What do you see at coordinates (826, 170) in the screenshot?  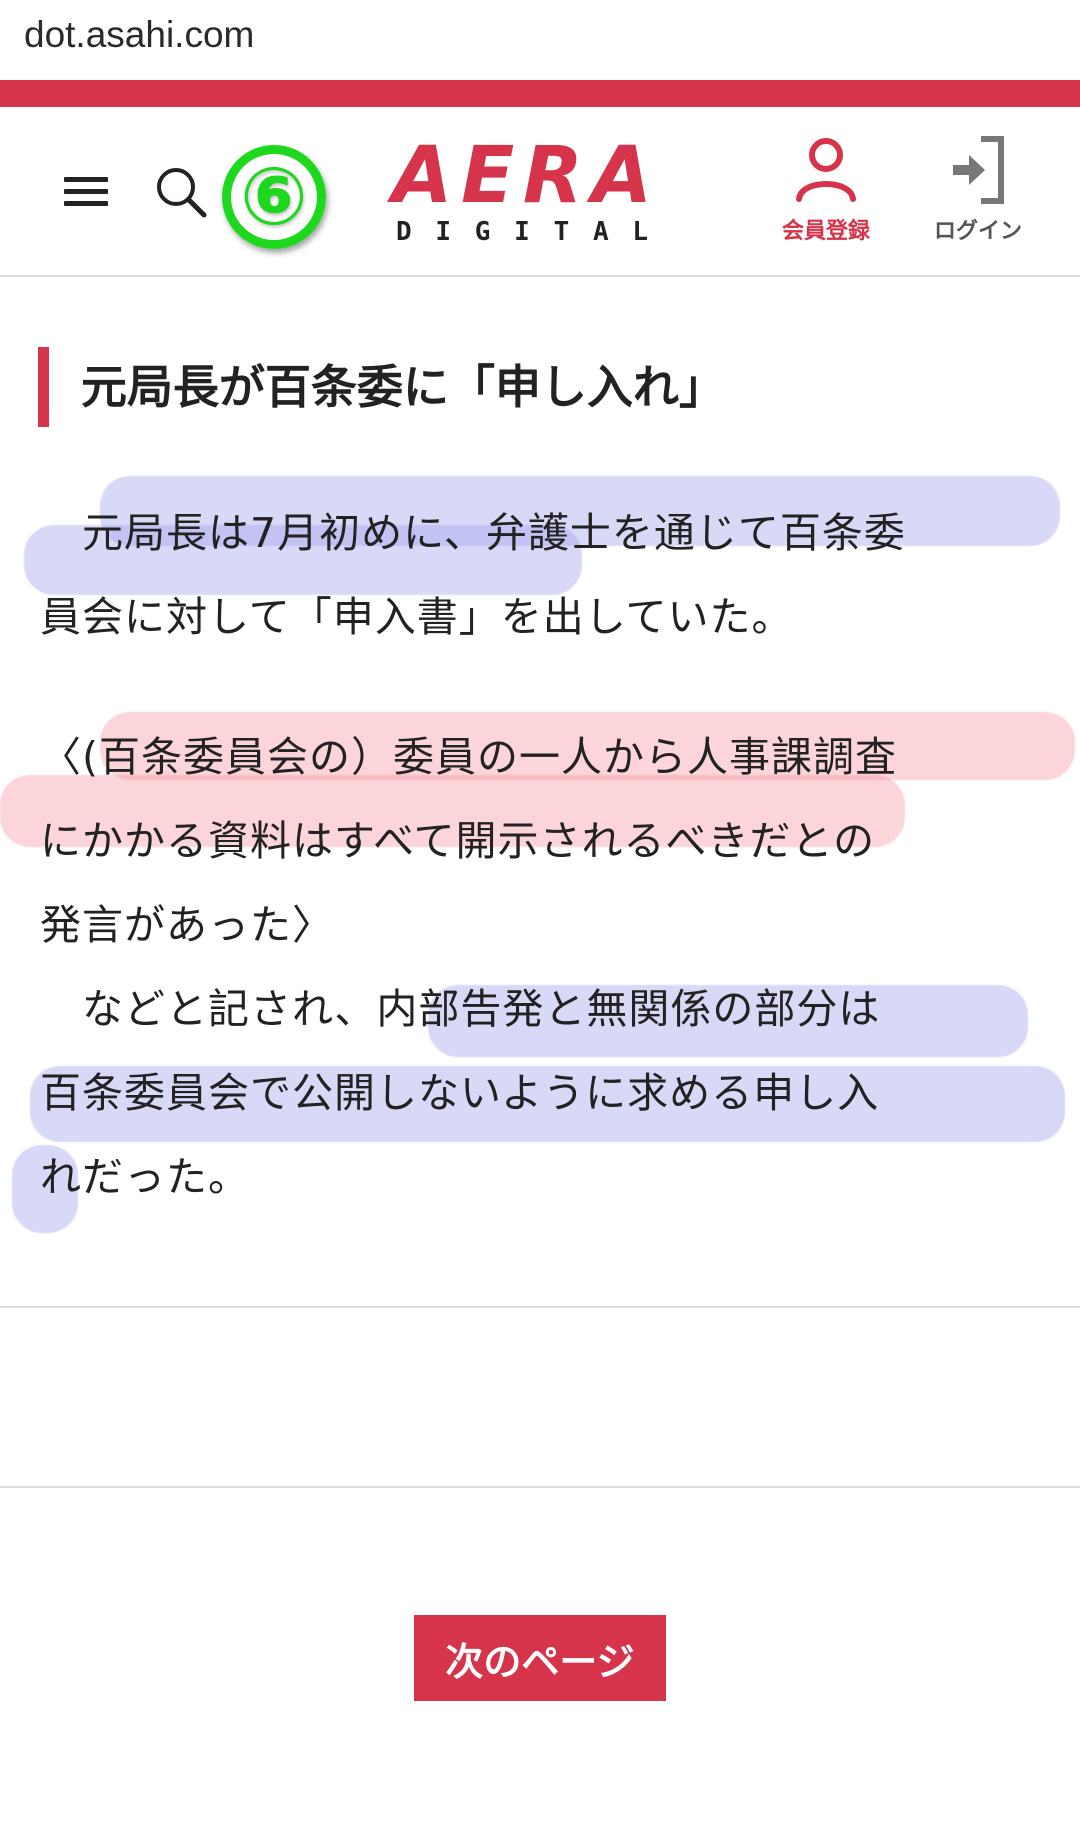 I see `user-icon` at bounding box center [826, 170].